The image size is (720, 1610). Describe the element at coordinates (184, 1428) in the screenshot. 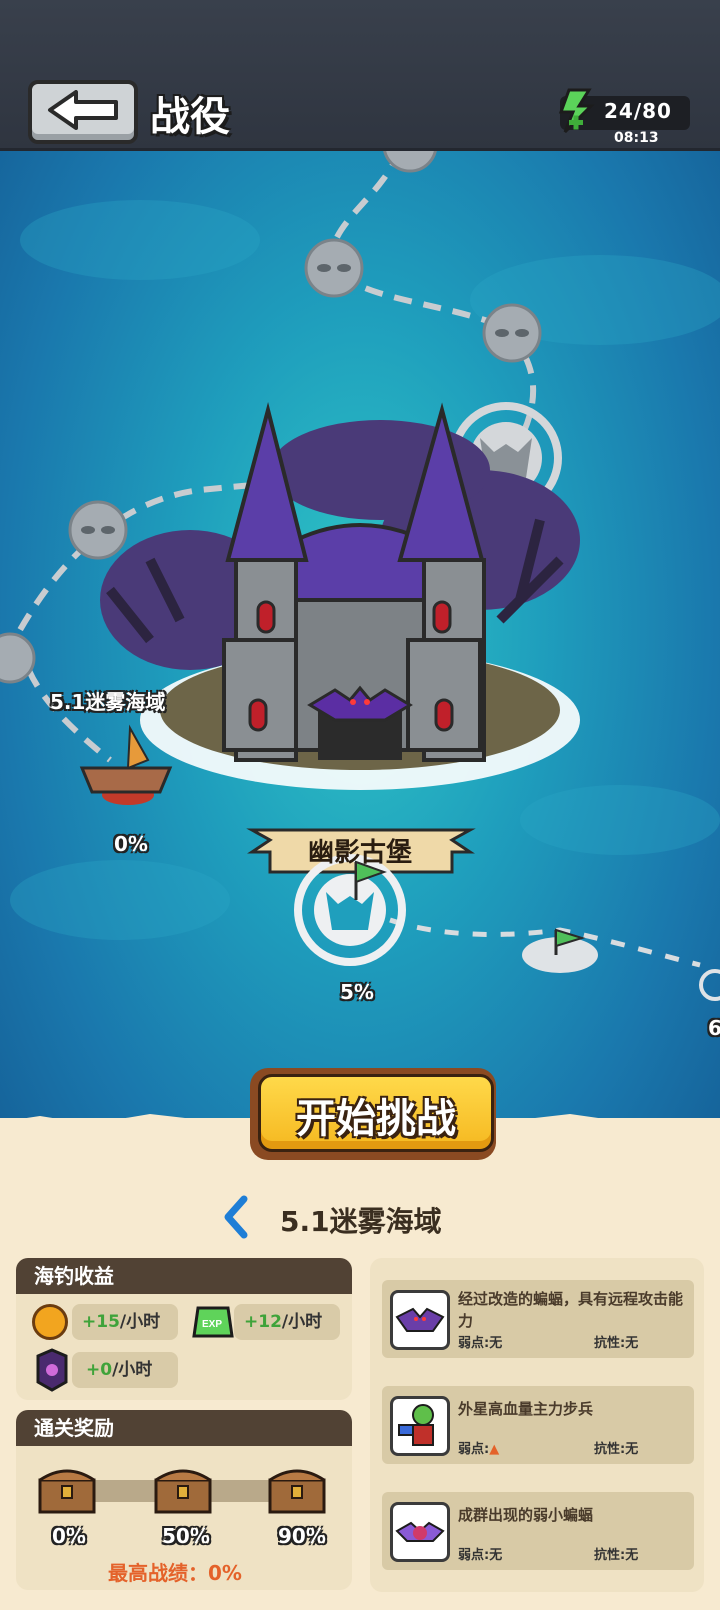

I see `clear-rewards-title: 通关奖励` at that location.